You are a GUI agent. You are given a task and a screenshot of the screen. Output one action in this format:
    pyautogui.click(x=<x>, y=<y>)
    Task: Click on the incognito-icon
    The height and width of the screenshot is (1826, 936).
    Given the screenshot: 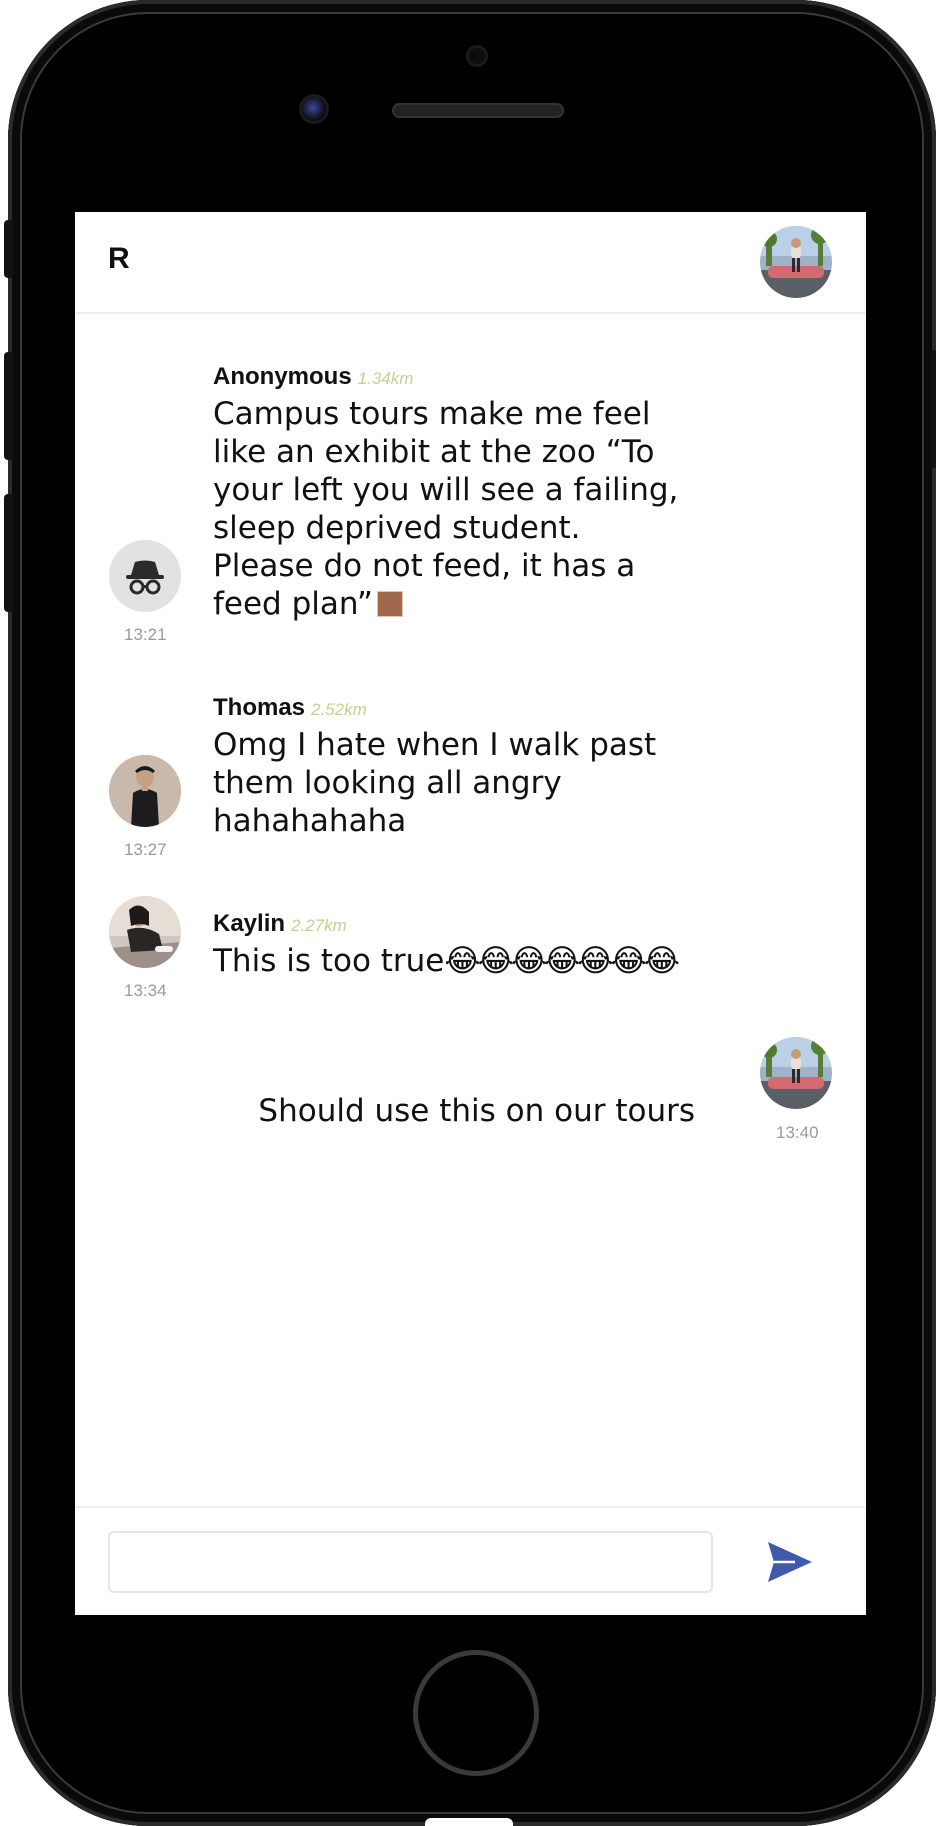 What is the action you would take?
    pyautogui.click(x=145, y=576)
    